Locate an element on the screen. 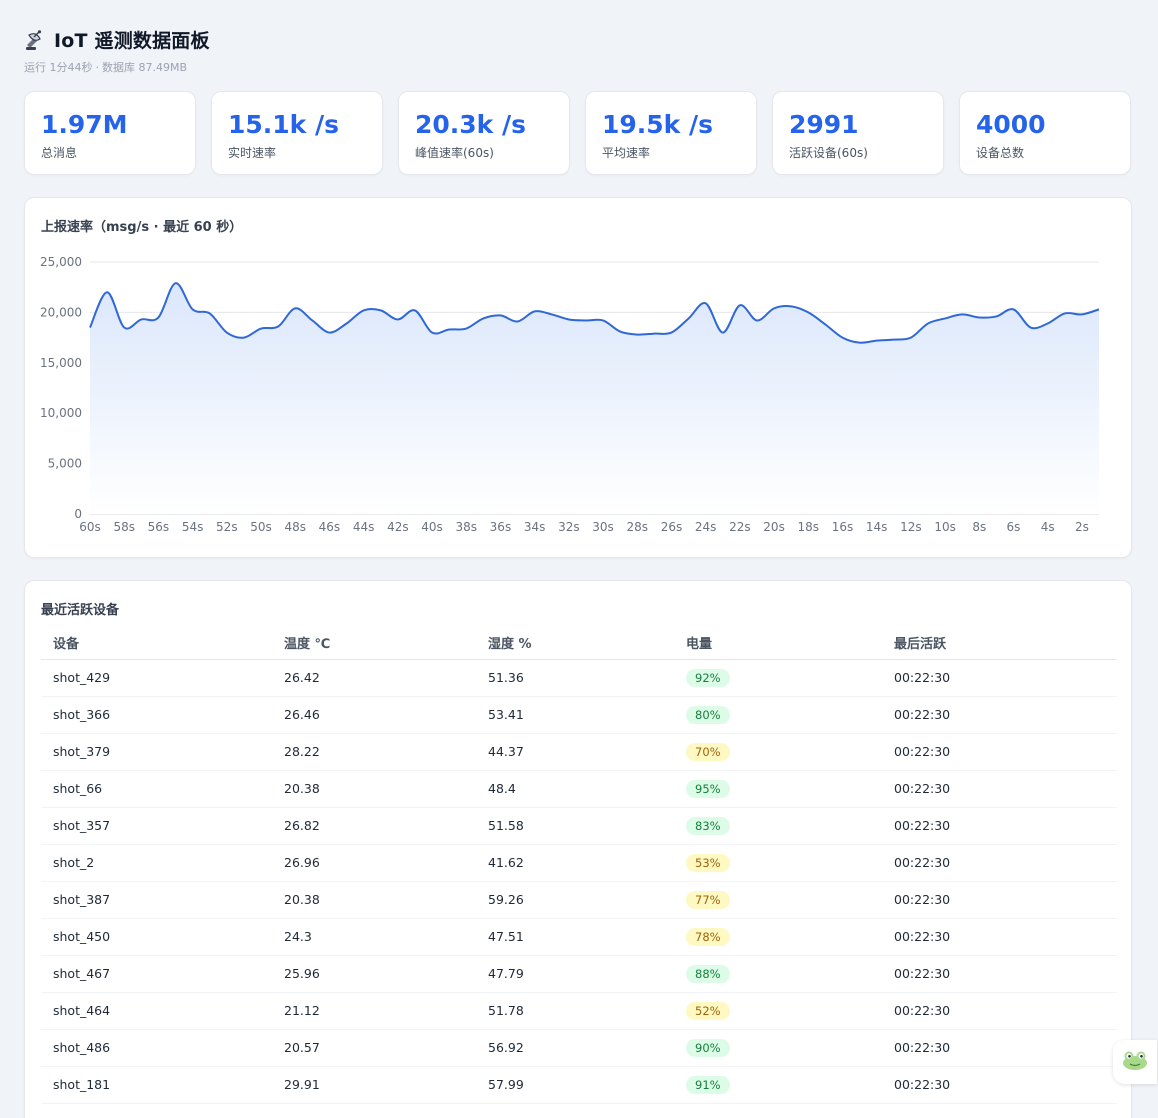  x-tick-label: 40s is located at coordinates (432, 527).